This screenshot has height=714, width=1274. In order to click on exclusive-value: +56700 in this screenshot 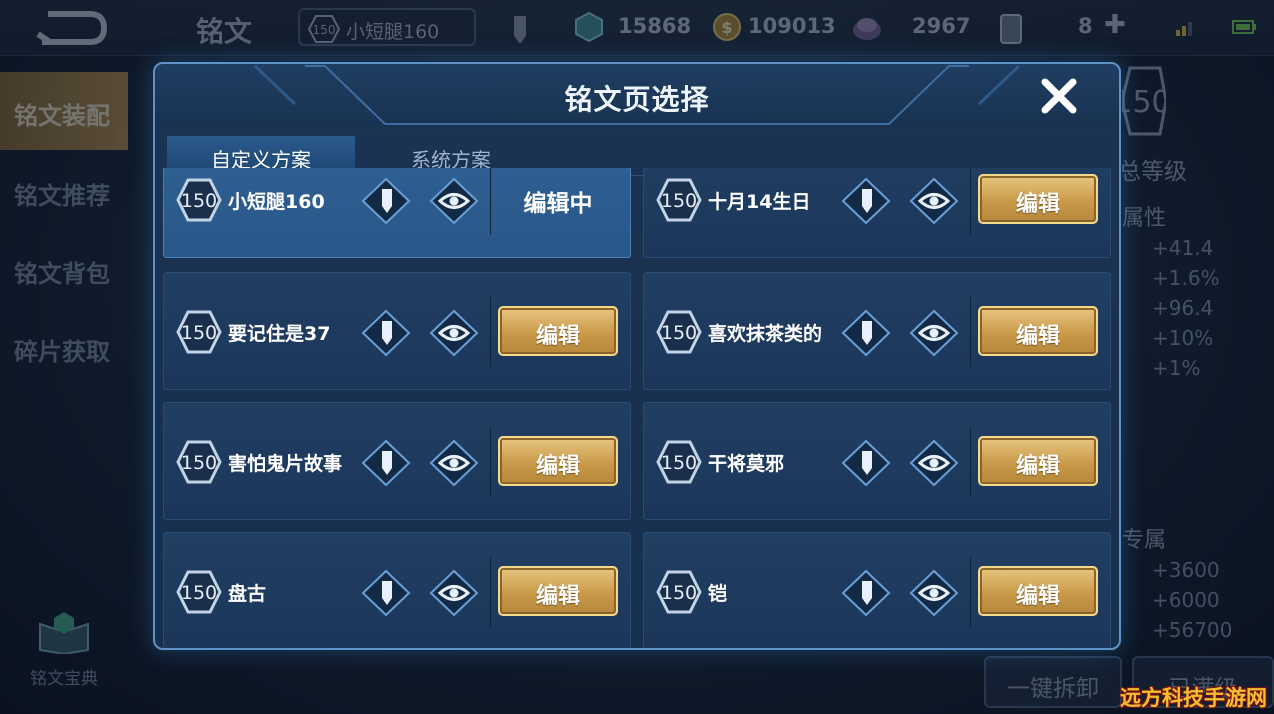, I will do `click(1192, 630)`.